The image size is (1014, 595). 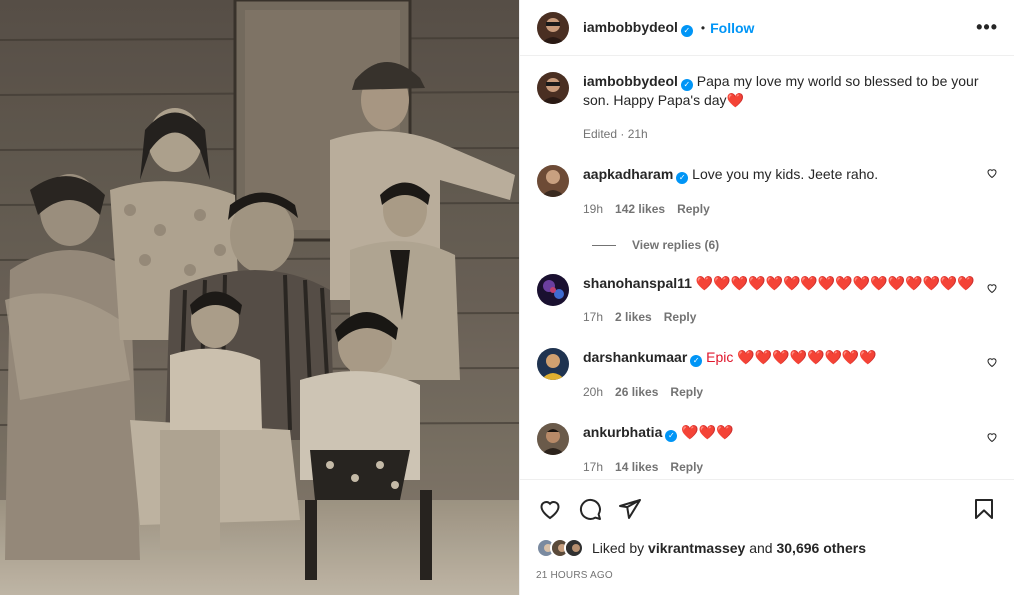 What do you see at coordinates (574, 548) in the screenshot?
I see `liker-avatar` at bounding box center [574, 548].